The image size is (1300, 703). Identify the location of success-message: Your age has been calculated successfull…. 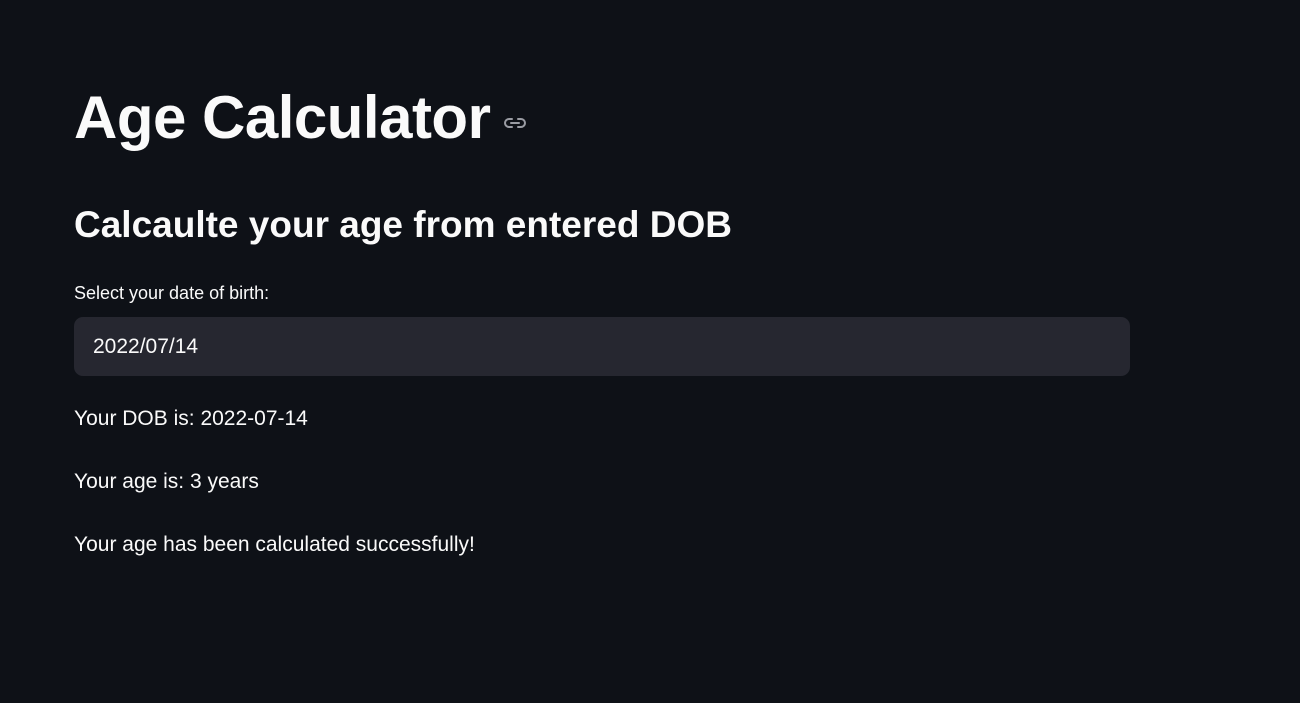
(274, 544).